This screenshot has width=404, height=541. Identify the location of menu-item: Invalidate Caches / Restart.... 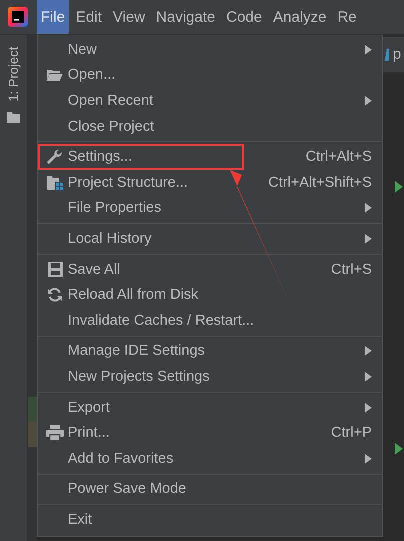
(210, 321).